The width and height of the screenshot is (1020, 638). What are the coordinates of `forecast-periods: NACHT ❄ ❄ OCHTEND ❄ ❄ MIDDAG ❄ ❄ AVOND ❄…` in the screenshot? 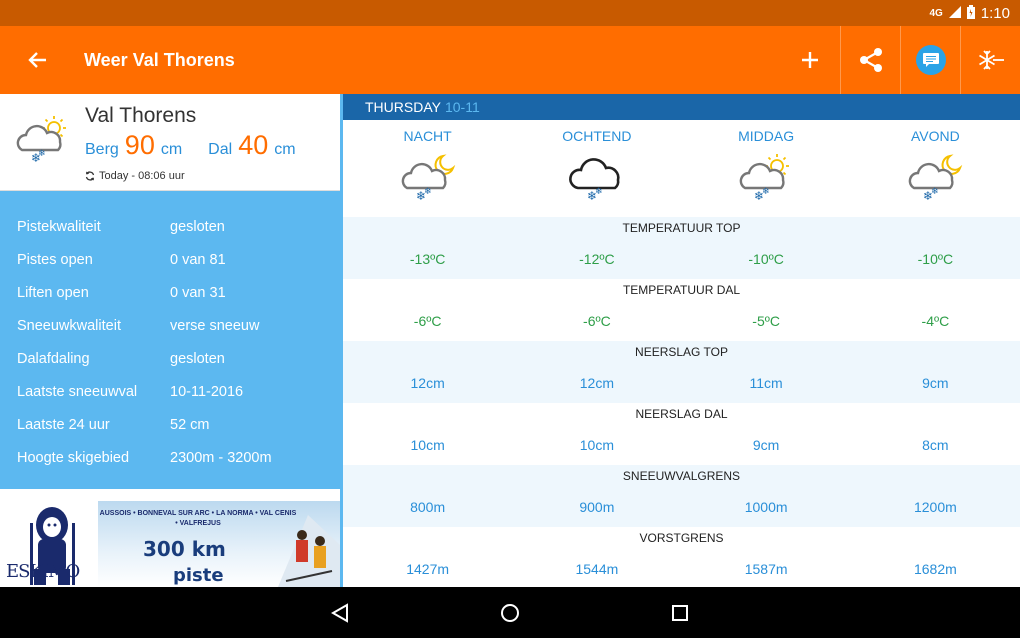 It's located at (681, 168).